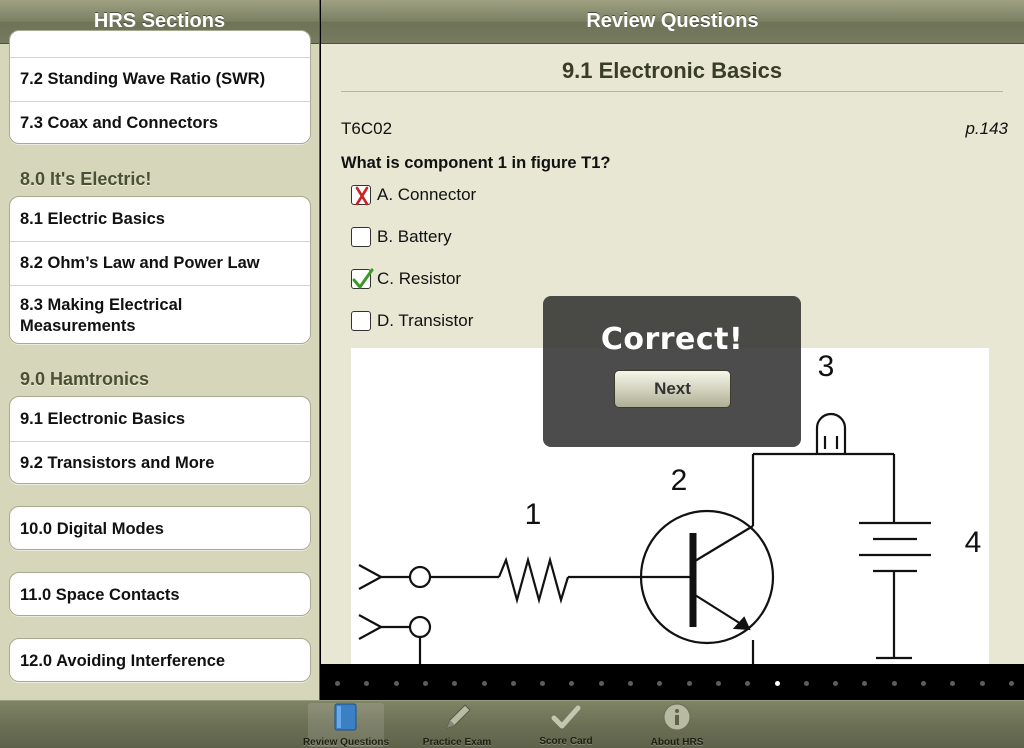 The height and width of the screenshot is (748, 1024). What do you see at coordinates (100, 594) in the screenshot?
I see `section-item-label: 11.0 Space Contacts` at bounding box center [100, 594].